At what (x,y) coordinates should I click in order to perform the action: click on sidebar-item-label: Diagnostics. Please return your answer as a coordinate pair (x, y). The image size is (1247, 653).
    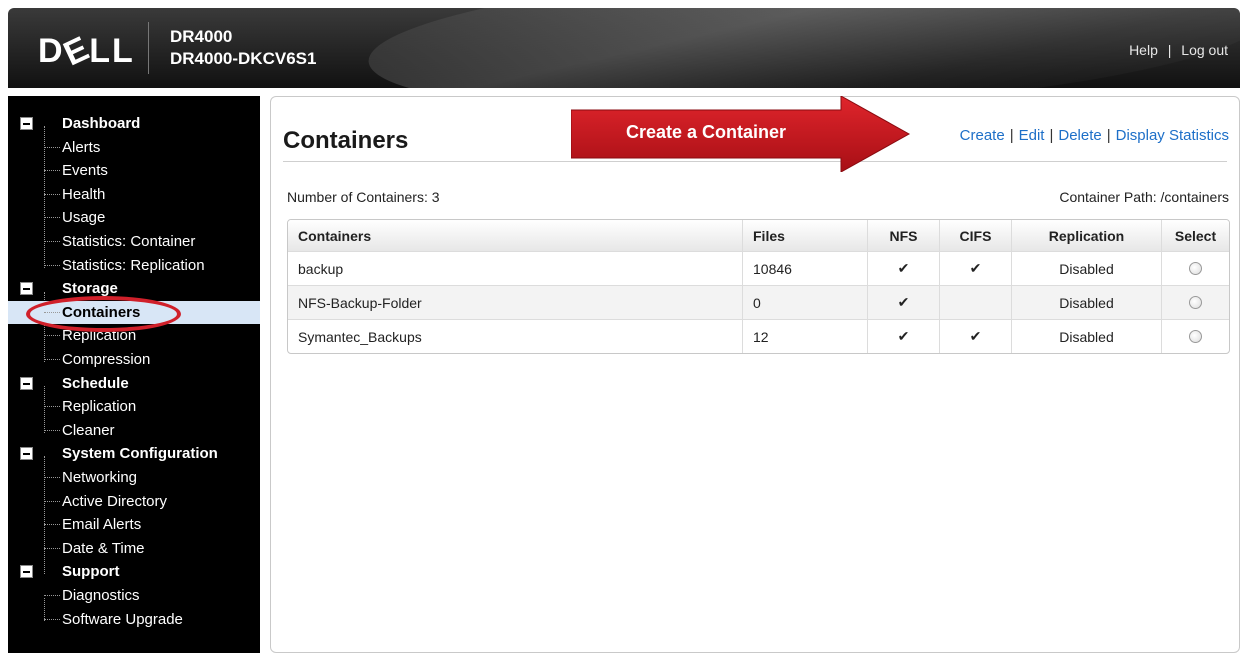
    Looking at the image, I should click on (101, 595).